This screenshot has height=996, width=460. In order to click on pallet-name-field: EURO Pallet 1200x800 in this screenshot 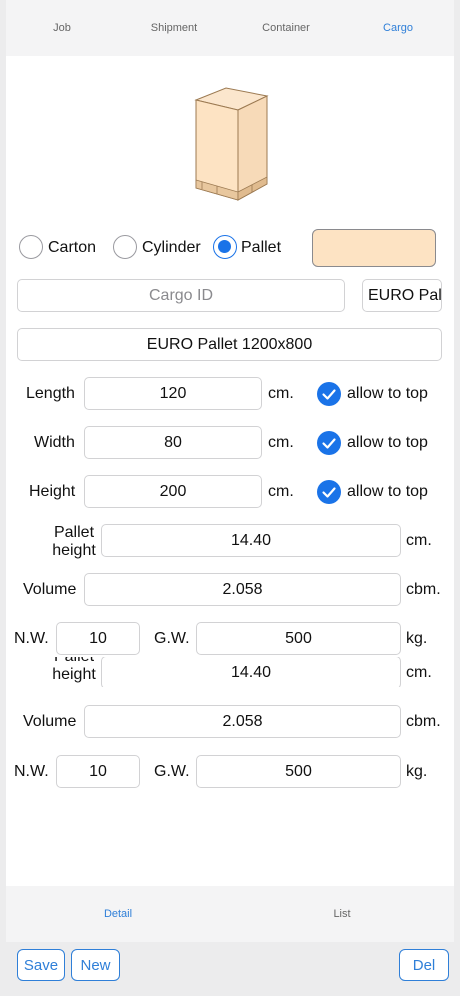, I will do `click(229, 344)`.